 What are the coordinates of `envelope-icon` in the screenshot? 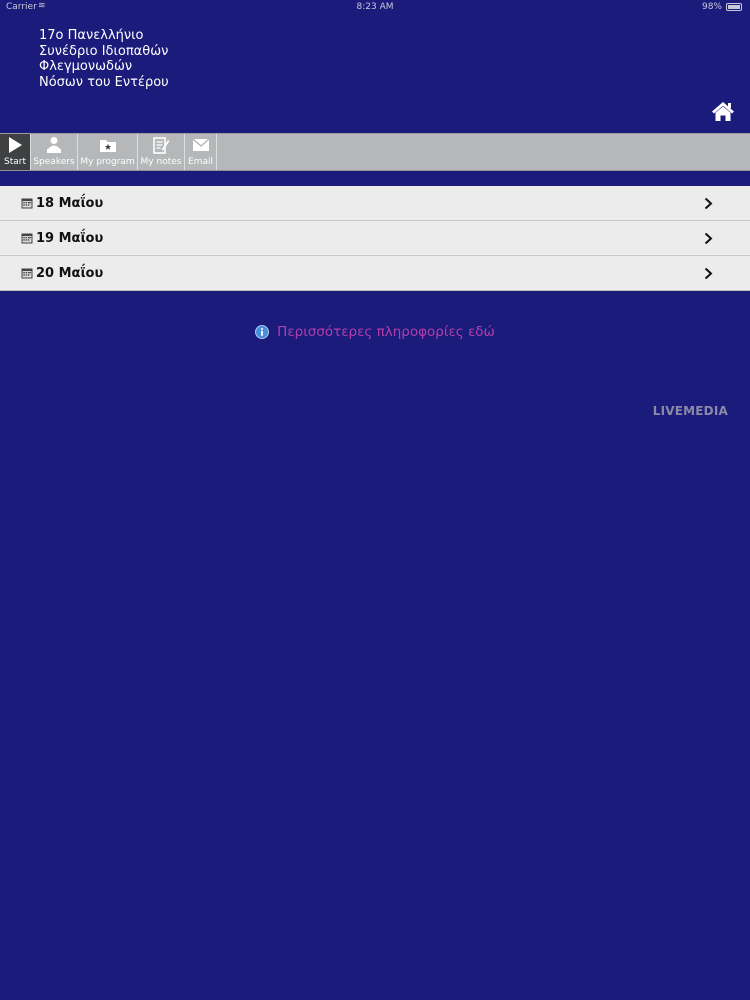 It's located at (200, 144).